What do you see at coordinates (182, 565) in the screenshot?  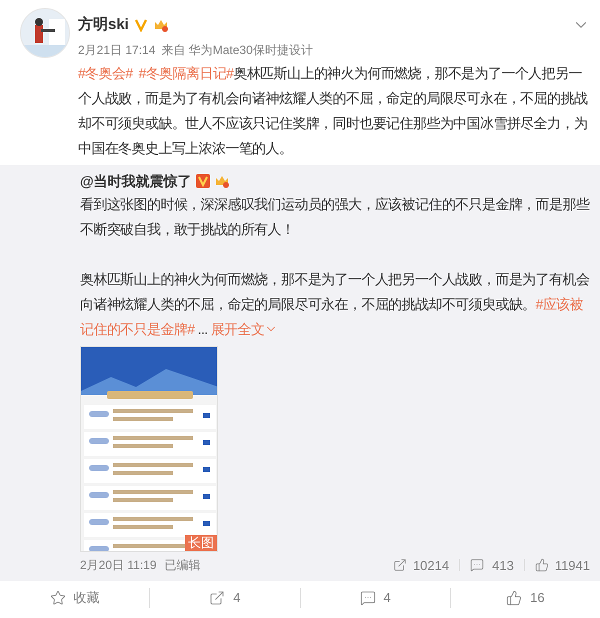 I see `edited-label: 已编辑` at bounding box center [182, 565].